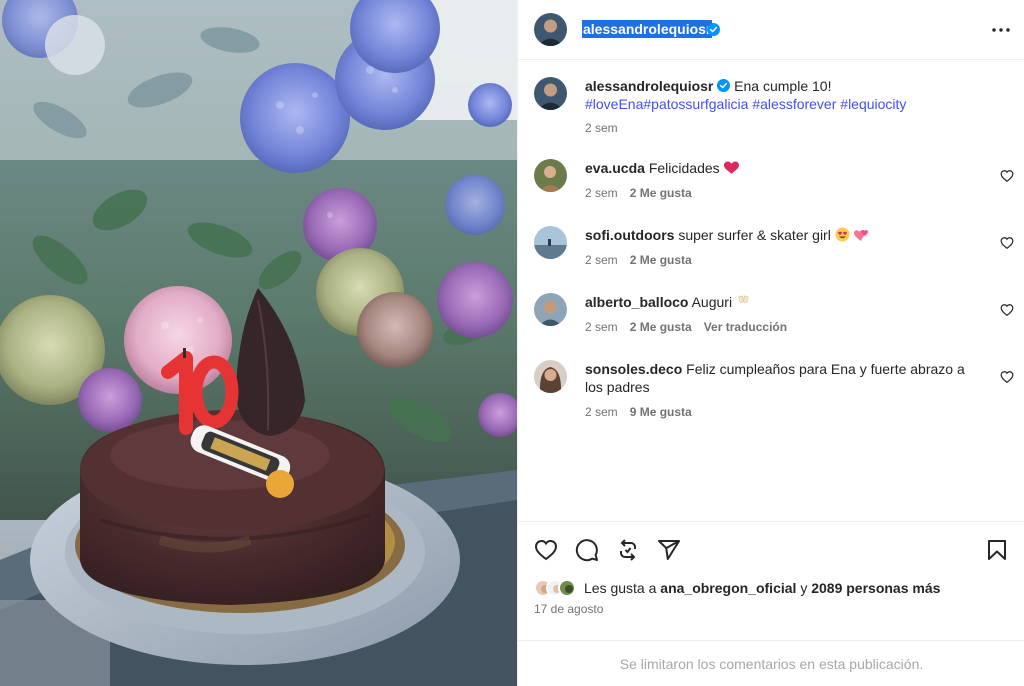 This screenshot has height=686, width=1024. Describe the element at coordinates (615, 168) in the screenshot. I see `comment-username: eva.ucda` at that location.